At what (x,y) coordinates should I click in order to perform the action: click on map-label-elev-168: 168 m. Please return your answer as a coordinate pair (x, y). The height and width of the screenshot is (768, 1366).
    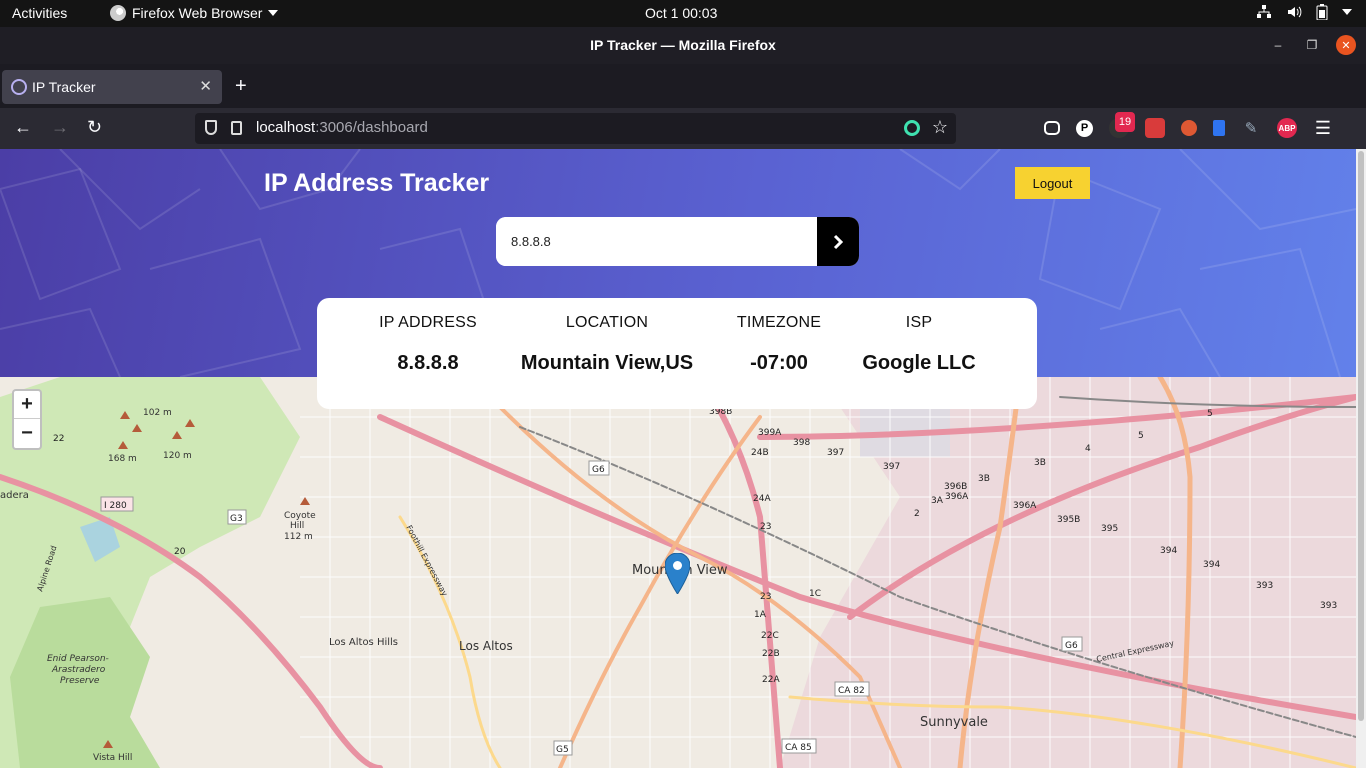
    Looking at the image, I should click on (122, 459).